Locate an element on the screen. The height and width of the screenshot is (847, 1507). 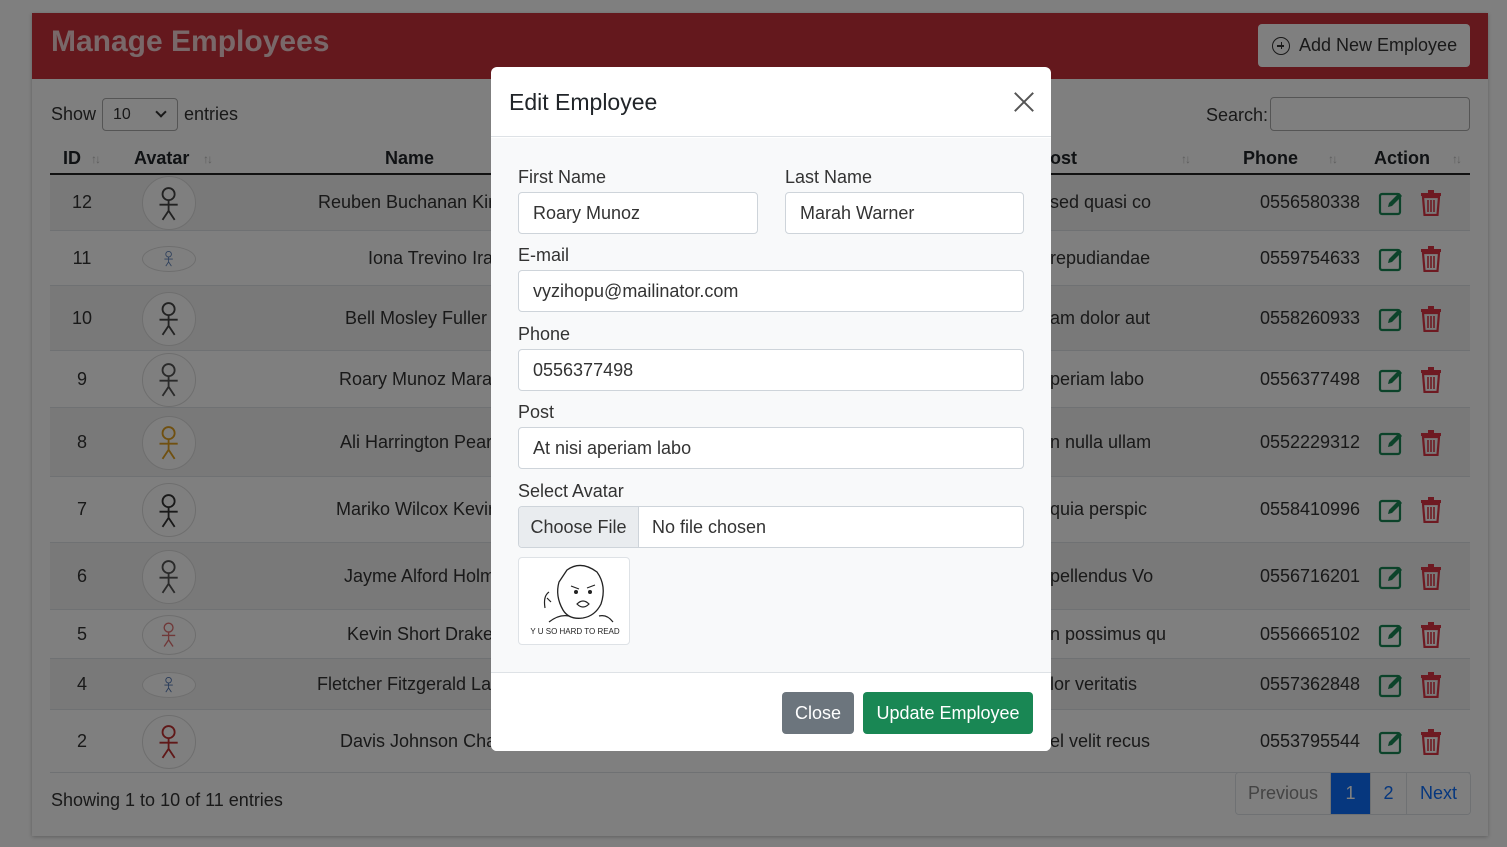
avatar-preview-image: Y U SO HARD TO READ is located at coordinates (575, 600).